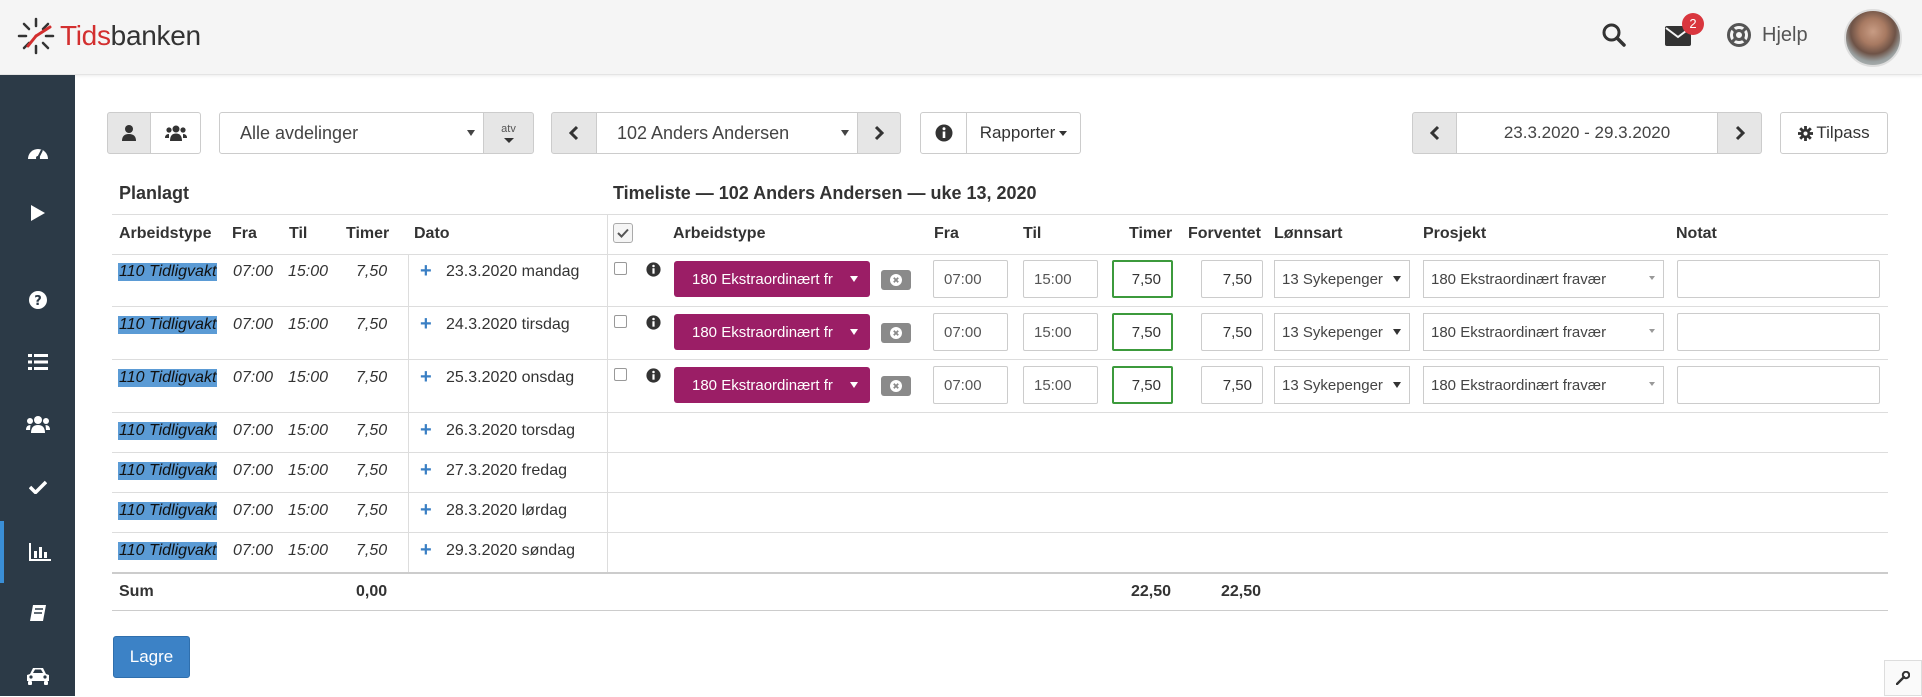  Describe the element at coordinates (37, 613) in the screenshot. I see `book-icon` at that location.